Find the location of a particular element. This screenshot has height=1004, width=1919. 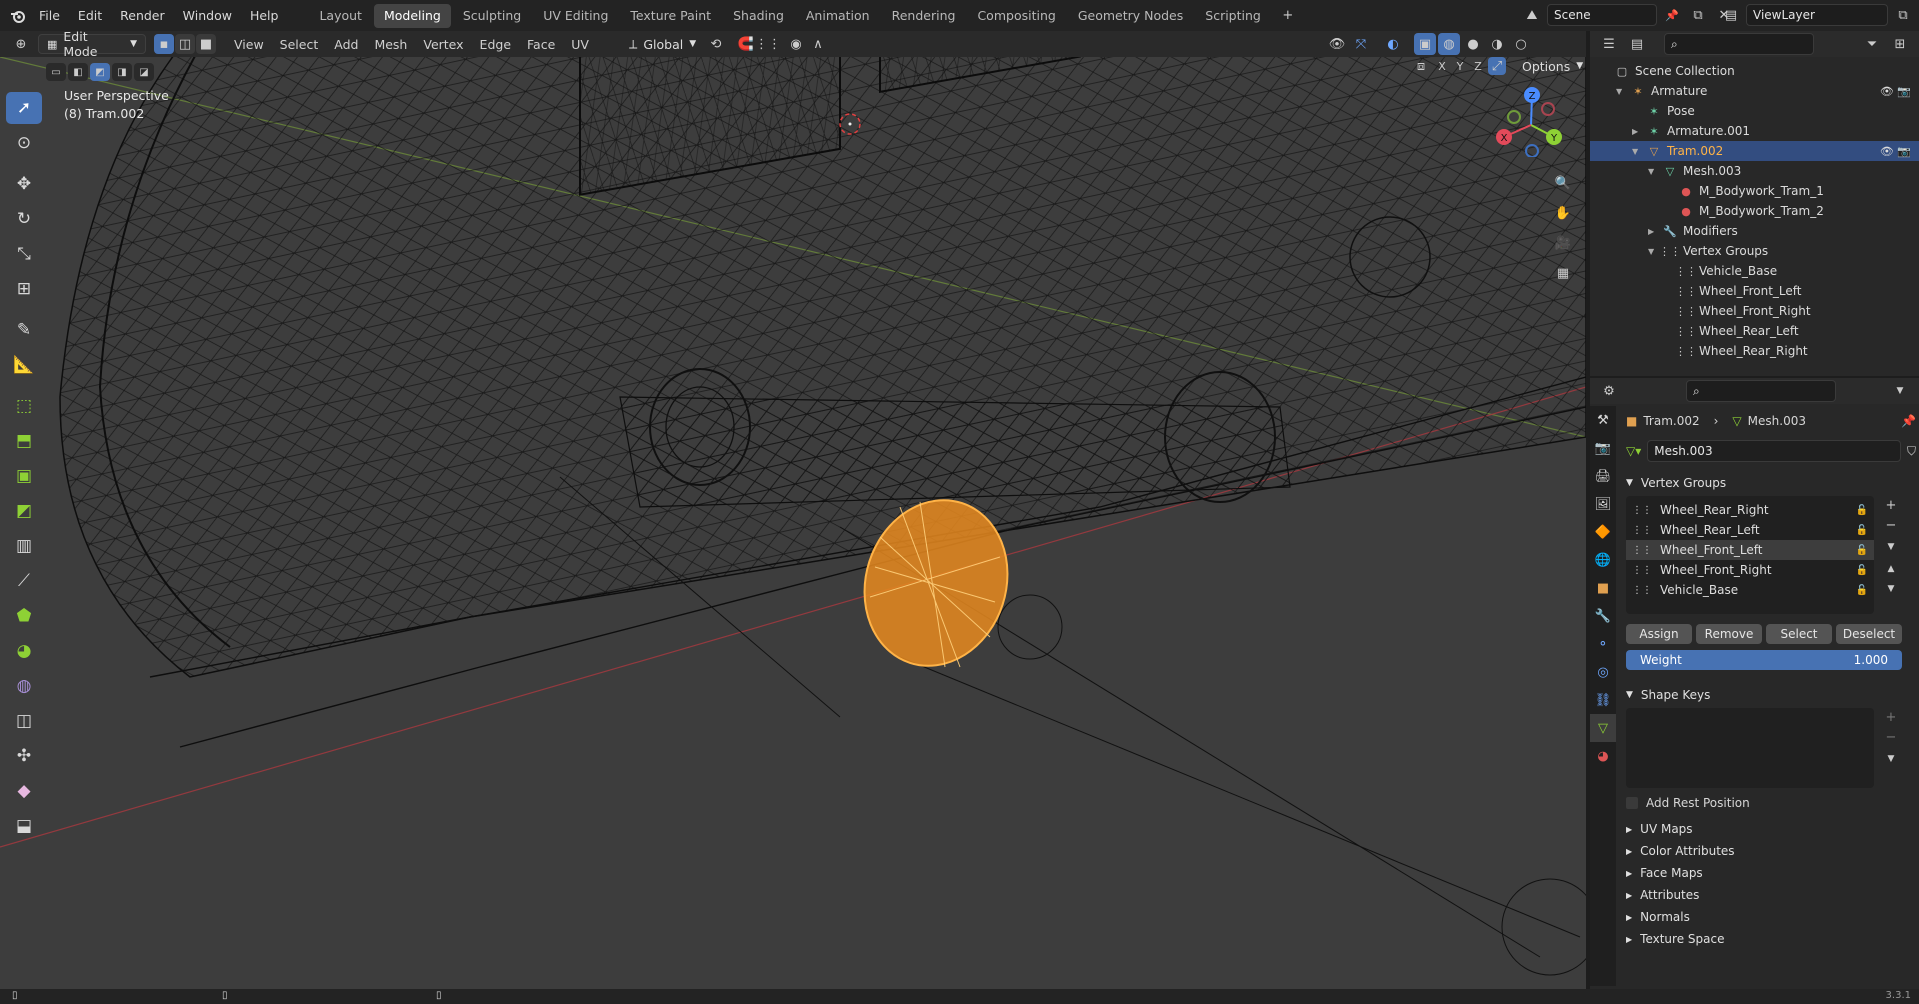

viewport-menu-select: Select is located at coordinates (299, 44).